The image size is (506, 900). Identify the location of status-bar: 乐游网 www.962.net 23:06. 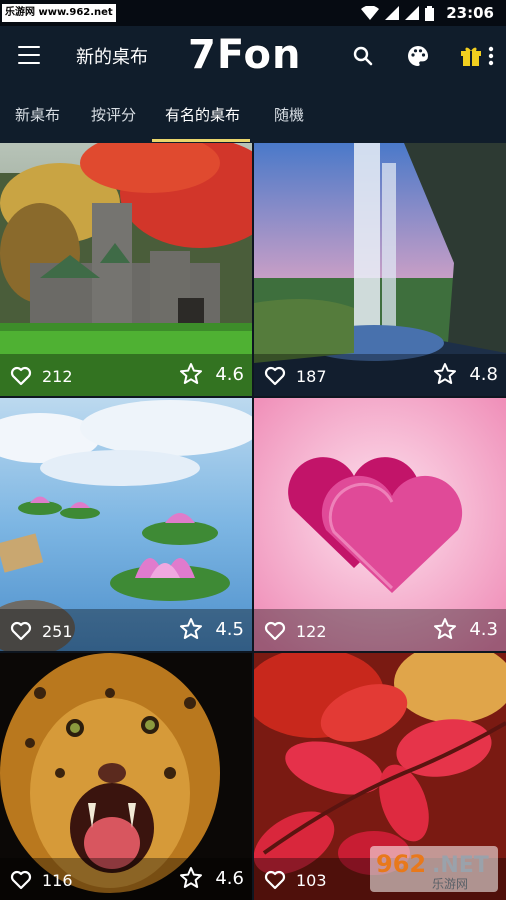
(253, 13).